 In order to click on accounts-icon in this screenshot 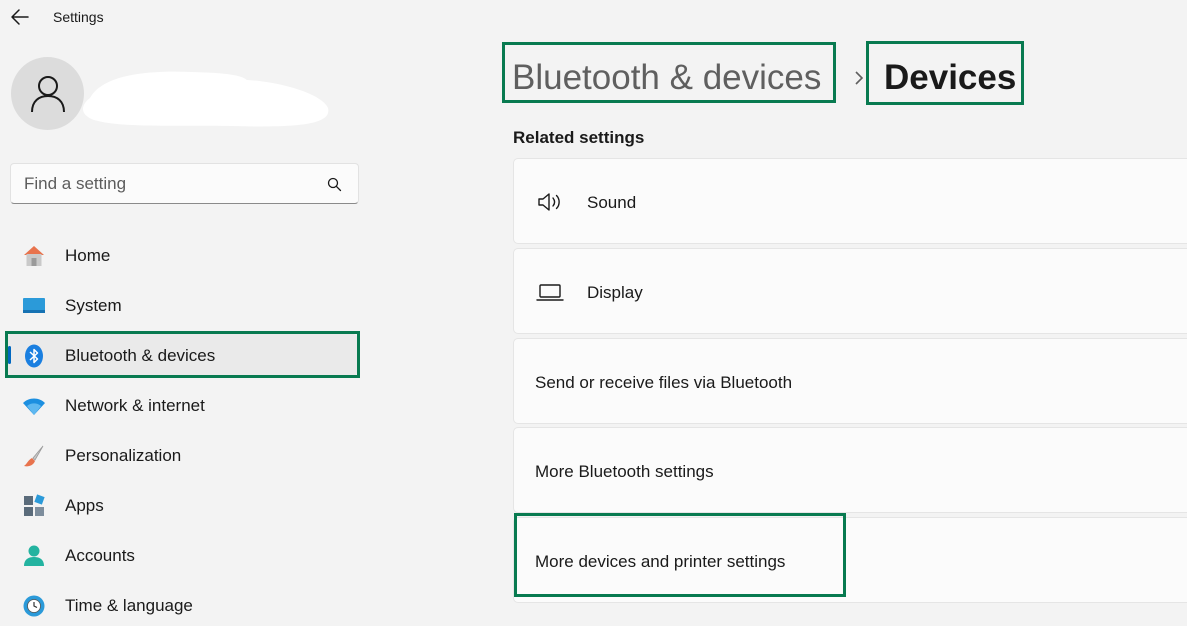, I will do `click(34, 555)`.